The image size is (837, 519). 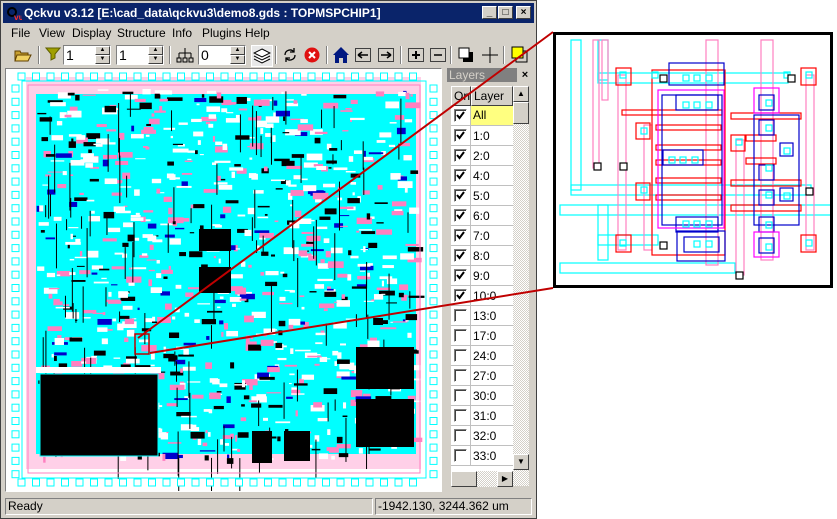 I want to click on color-select-button, so click(x=520, y=55).